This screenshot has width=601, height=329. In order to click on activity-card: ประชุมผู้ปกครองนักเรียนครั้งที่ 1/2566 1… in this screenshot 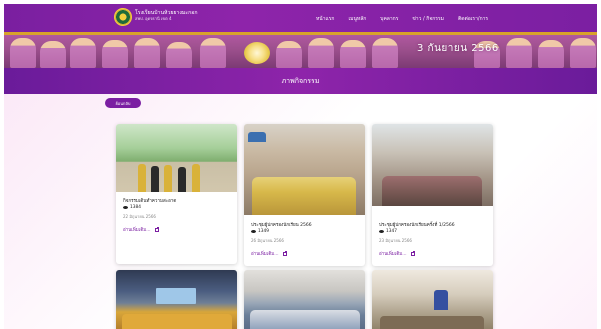, I will do `click(432, 195)`.